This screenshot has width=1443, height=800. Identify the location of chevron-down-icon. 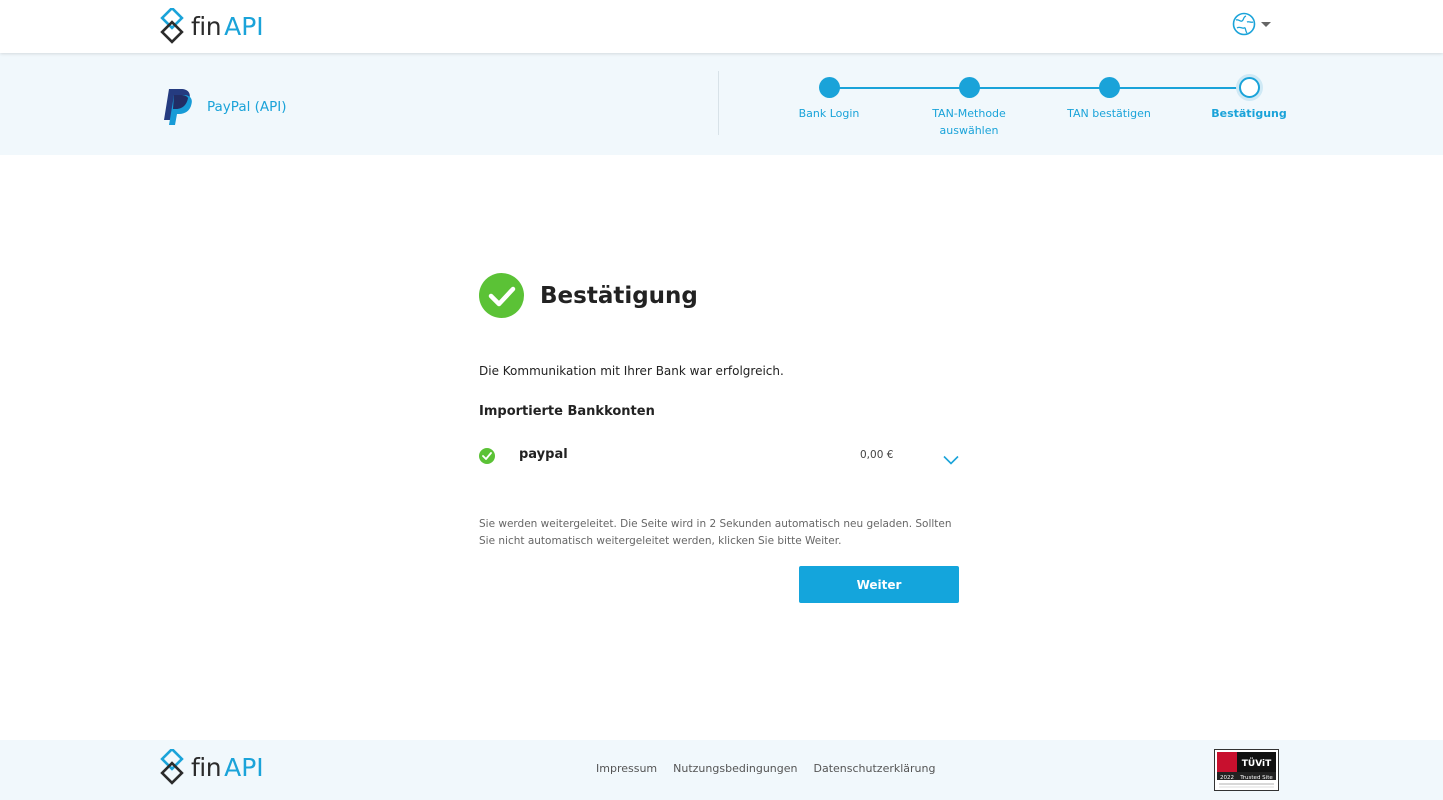
(1266, 24).